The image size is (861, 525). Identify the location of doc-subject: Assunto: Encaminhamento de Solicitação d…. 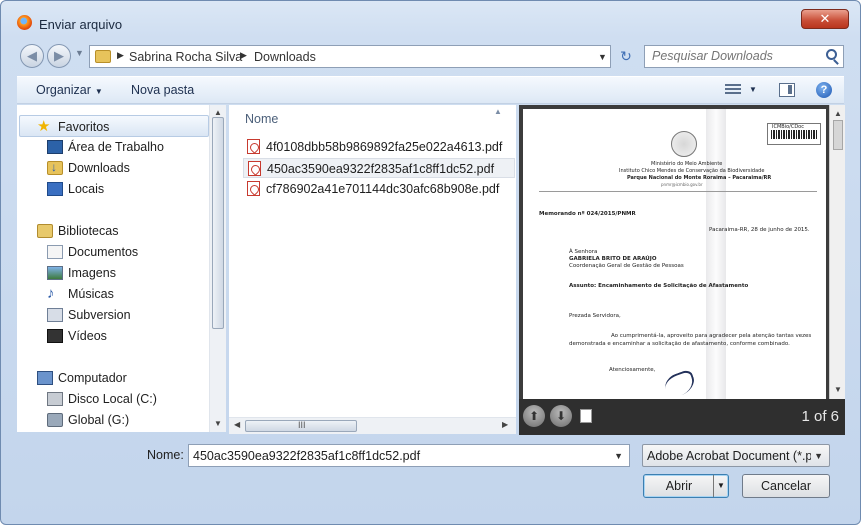
(659, 286).